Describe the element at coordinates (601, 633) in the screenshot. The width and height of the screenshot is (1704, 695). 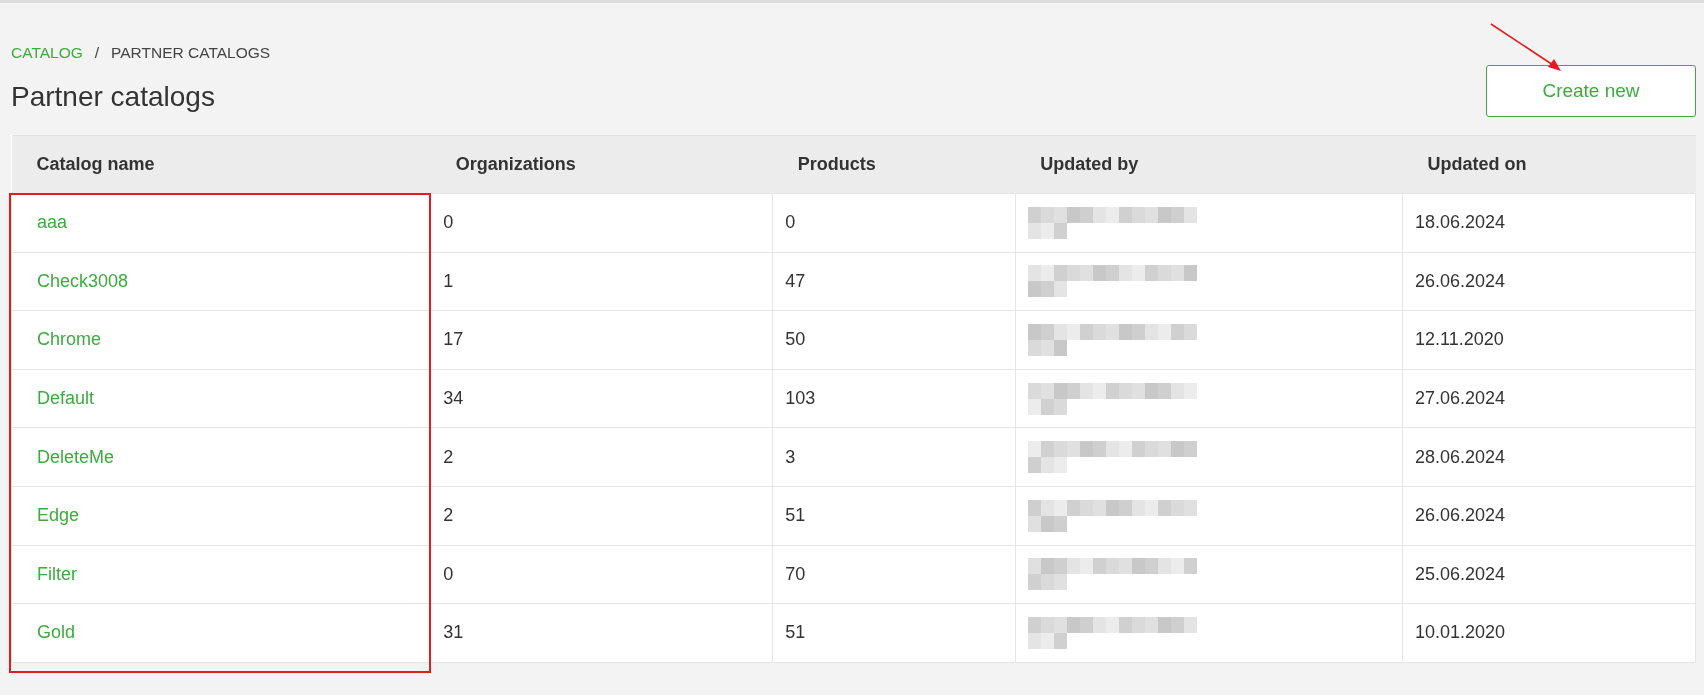
I see `table-cell: 31` at that location.